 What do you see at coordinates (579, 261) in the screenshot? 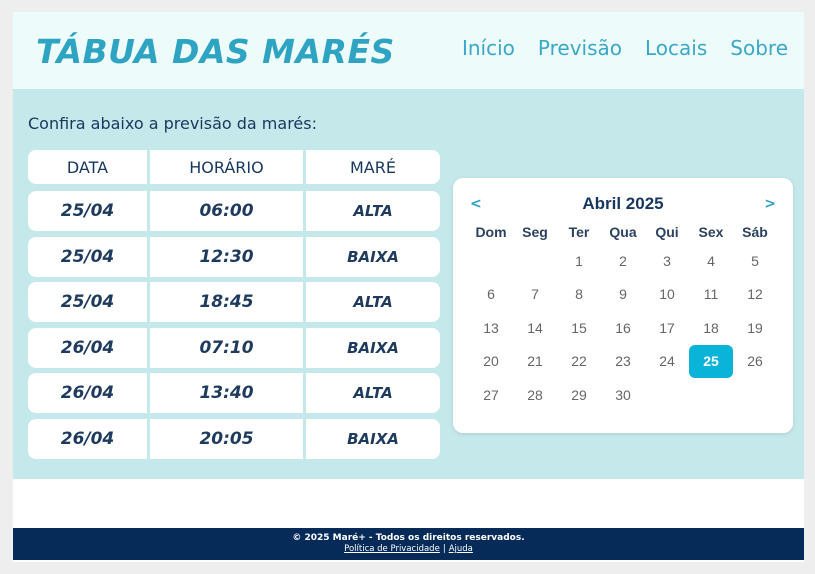
I see `calendar-day: 1` at bounding box center [579, 261].